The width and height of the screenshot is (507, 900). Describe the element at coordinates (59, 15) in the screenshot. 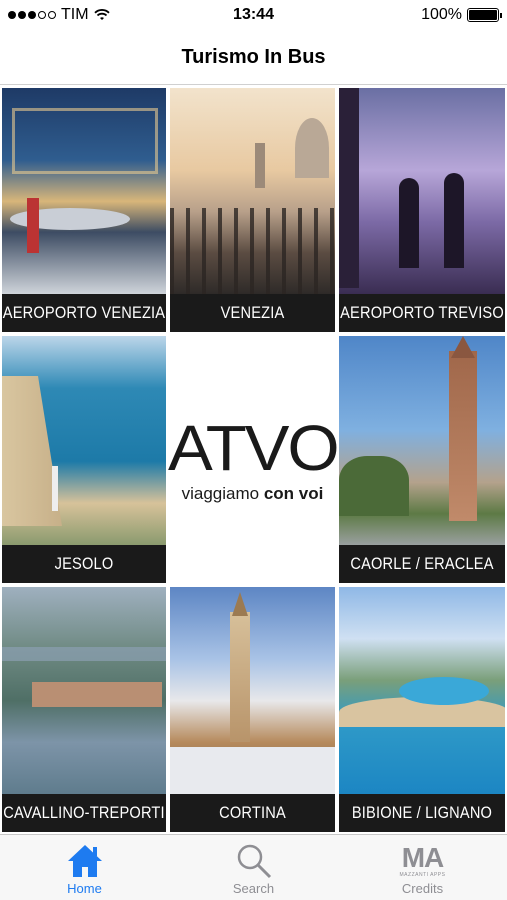

I see `carrier-group: TIM` at that location.